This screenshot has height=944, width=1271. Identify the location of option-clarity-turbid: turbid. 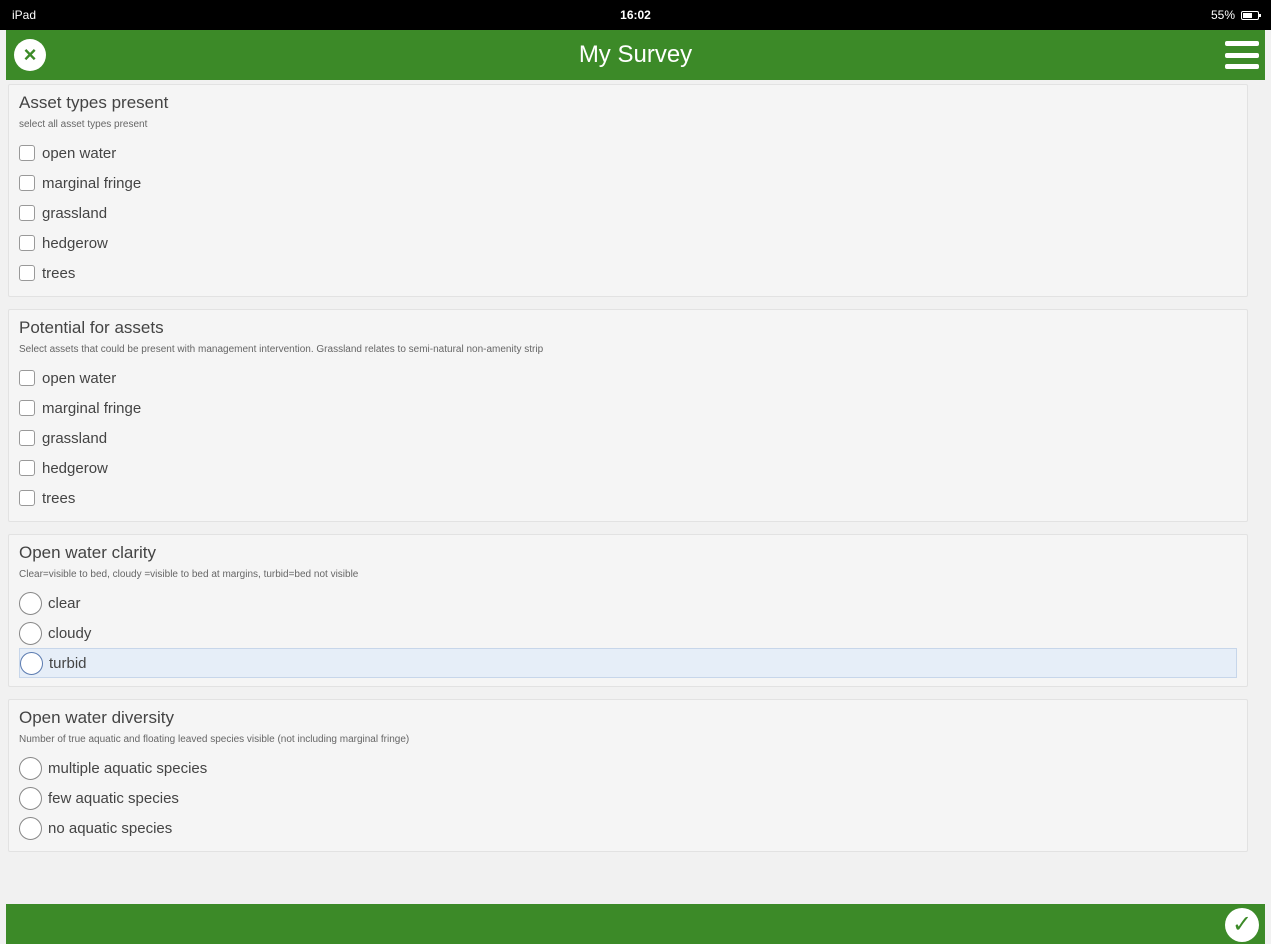
(628, 663).